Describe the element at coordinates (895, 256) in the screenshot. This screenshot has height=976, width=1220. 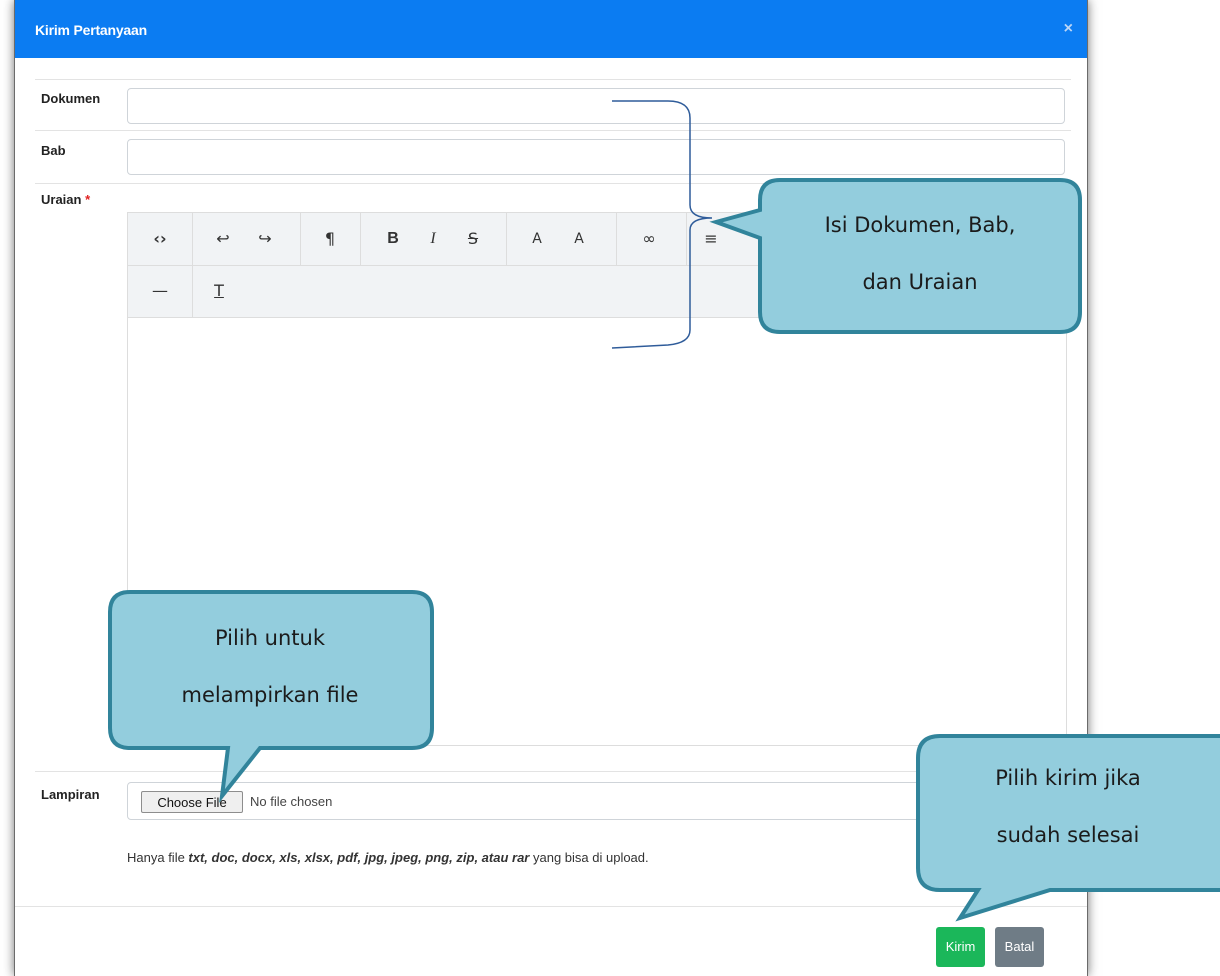
I see `callout-isi` at that location.